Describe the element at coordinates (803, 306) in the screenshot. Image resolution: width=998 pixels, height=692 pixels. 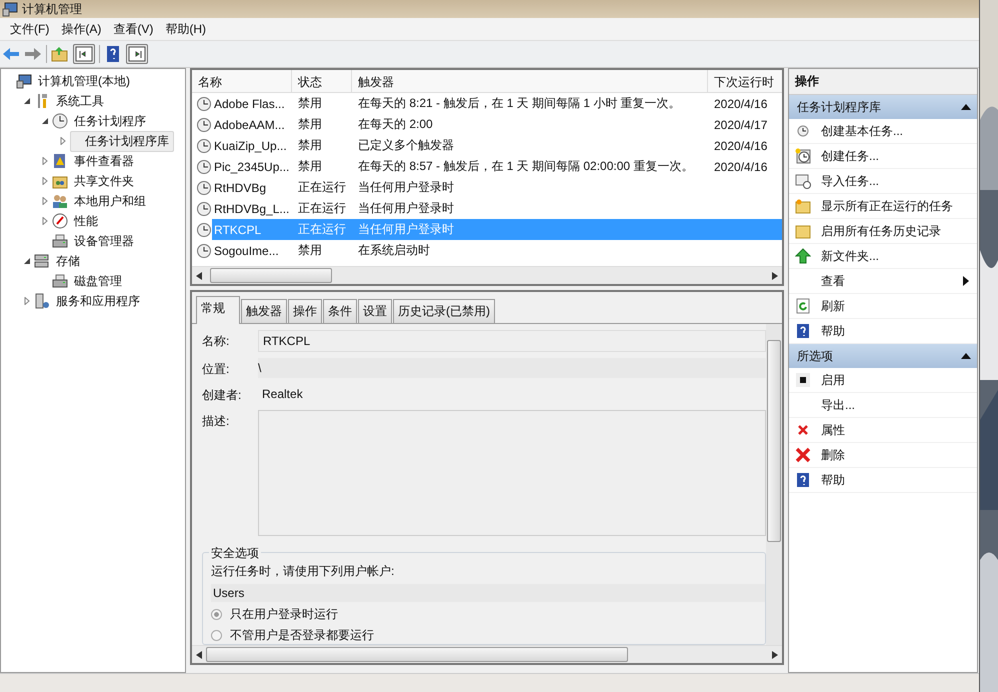
I see `refresh-icon` at that location.